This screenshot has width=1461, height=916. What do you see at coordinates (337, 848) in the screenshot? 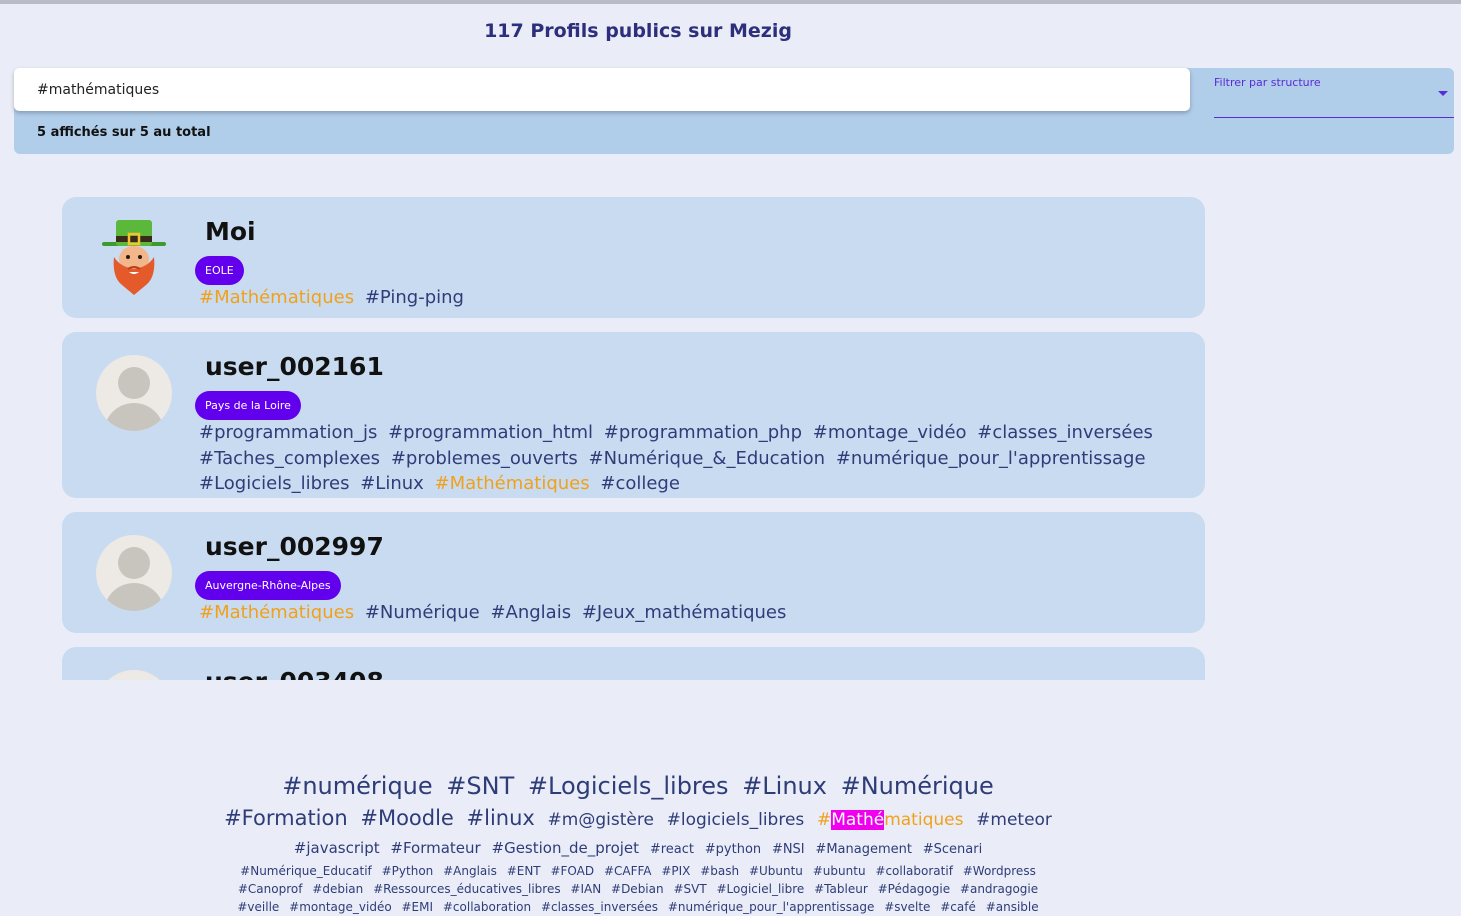
I see `cloud-tag: #javascript` at bounding box center [337, 848].